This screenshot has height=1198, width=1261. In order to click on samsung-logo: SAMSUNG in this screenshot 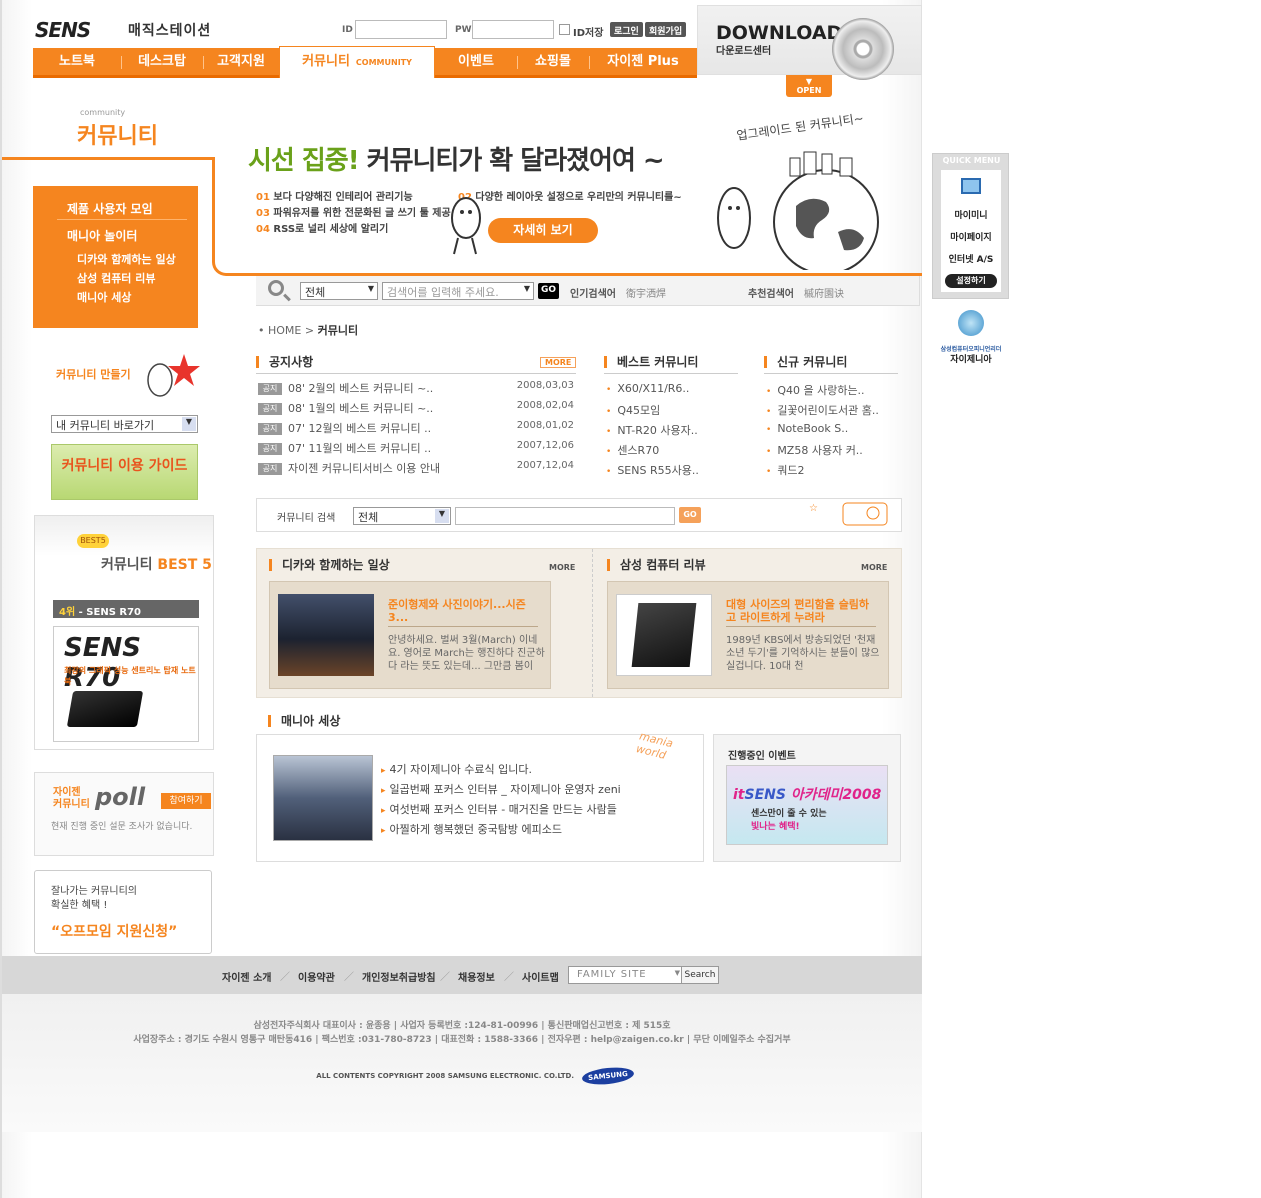, I will do `click(608, 1076)`.